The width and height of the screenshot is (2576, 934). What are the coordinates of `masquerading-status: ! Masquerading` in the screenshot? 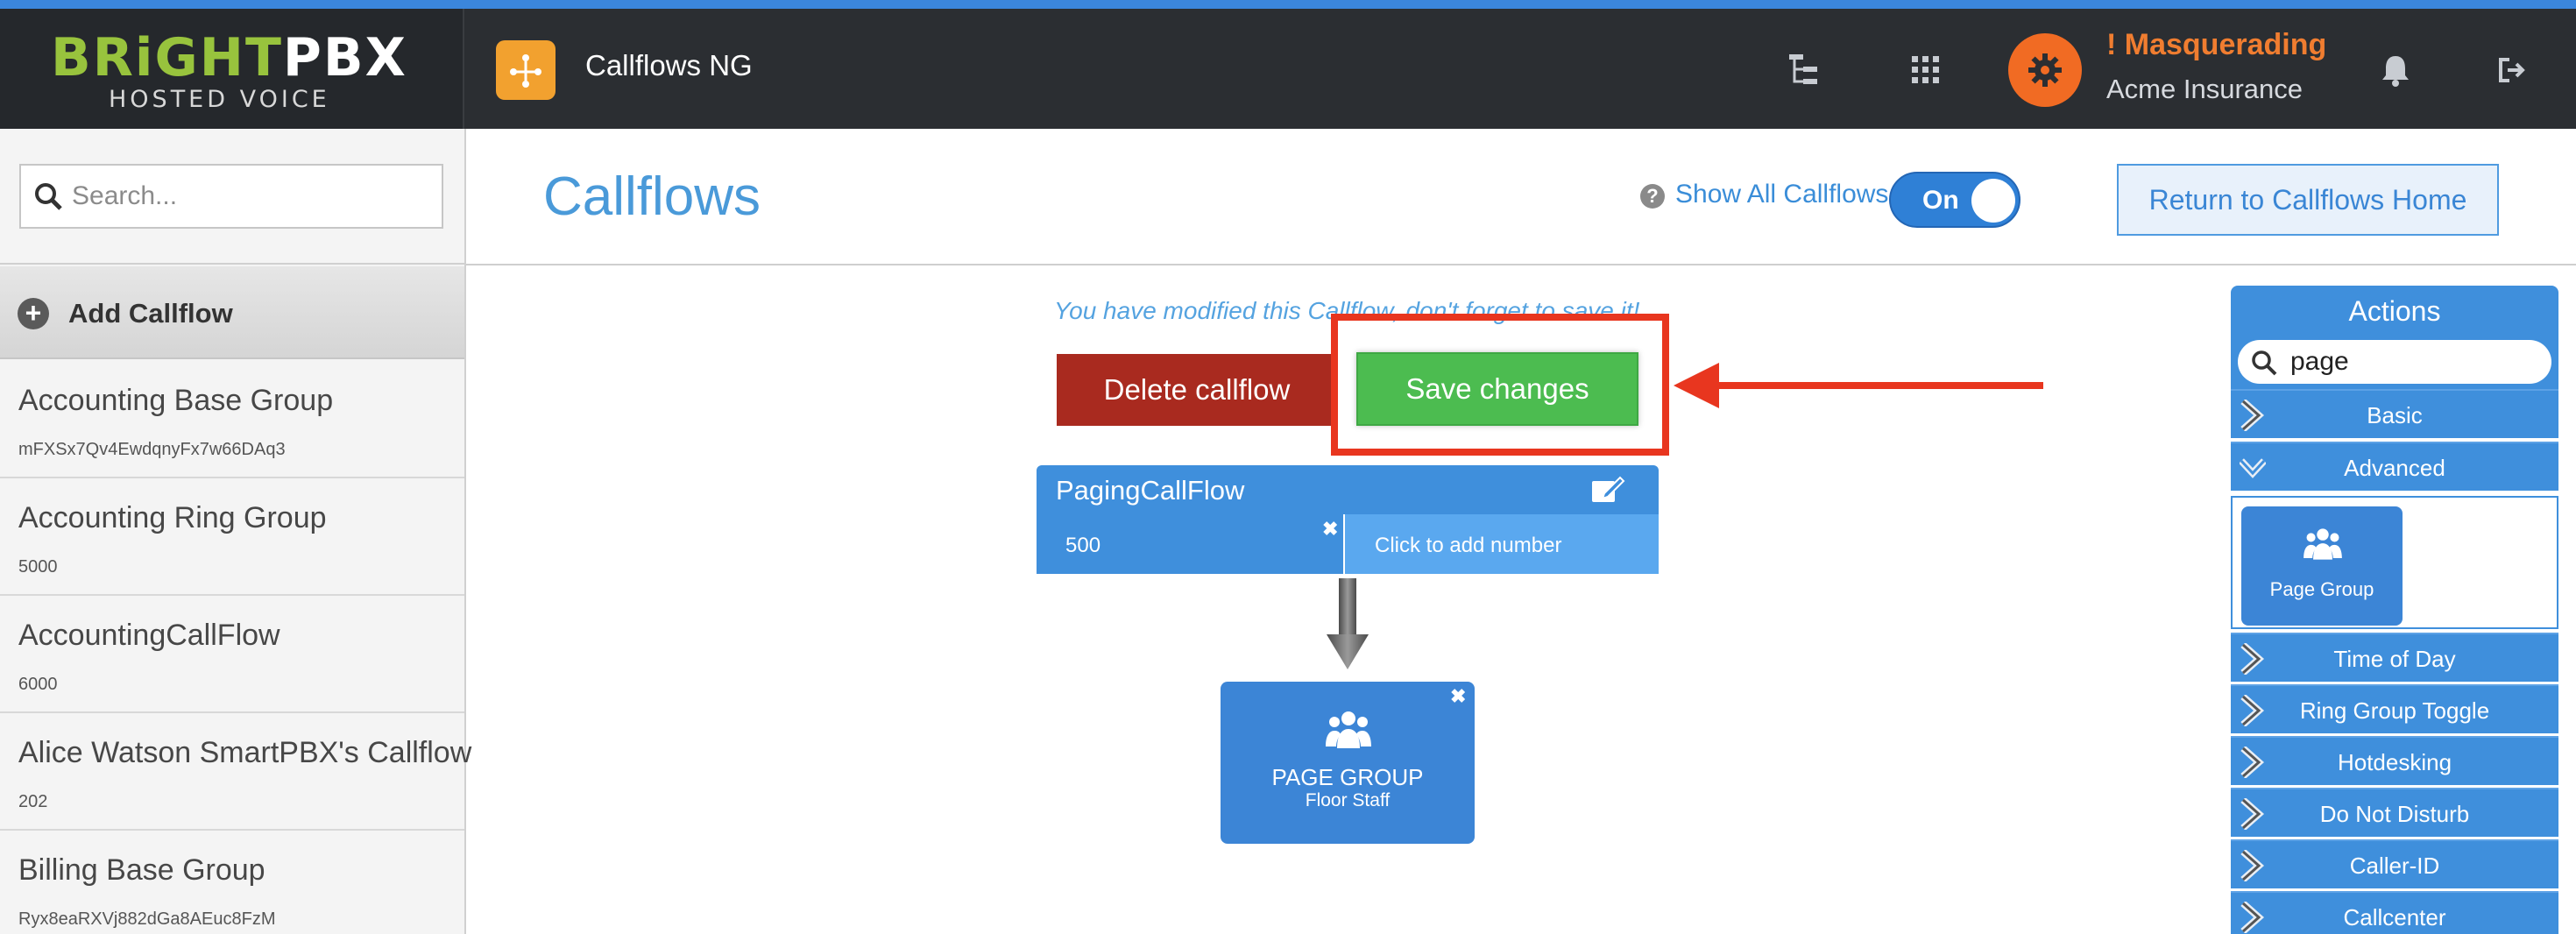 It's located at (2216, 45).